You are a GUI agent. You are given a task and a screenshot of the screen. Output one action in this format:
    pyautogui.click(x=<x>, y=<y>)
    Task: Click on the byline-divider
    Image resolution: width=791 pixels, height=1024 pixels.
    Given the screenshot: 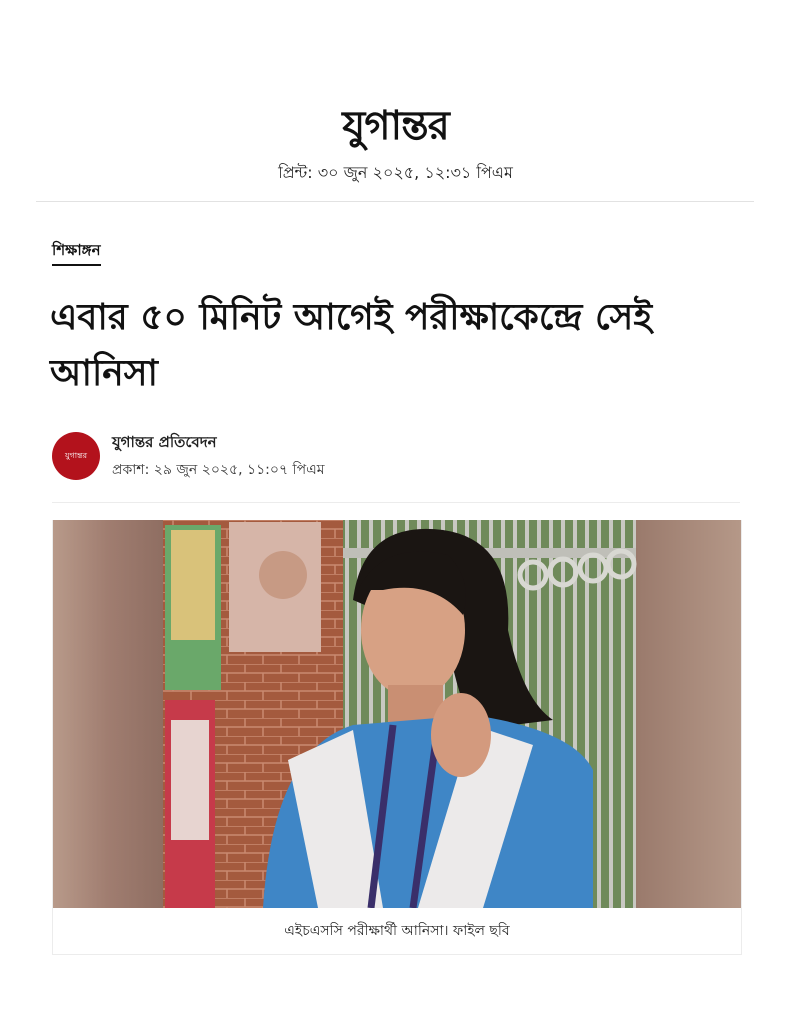 What is the action you would take?
    pyautogui.click(x=396, y=502)
    